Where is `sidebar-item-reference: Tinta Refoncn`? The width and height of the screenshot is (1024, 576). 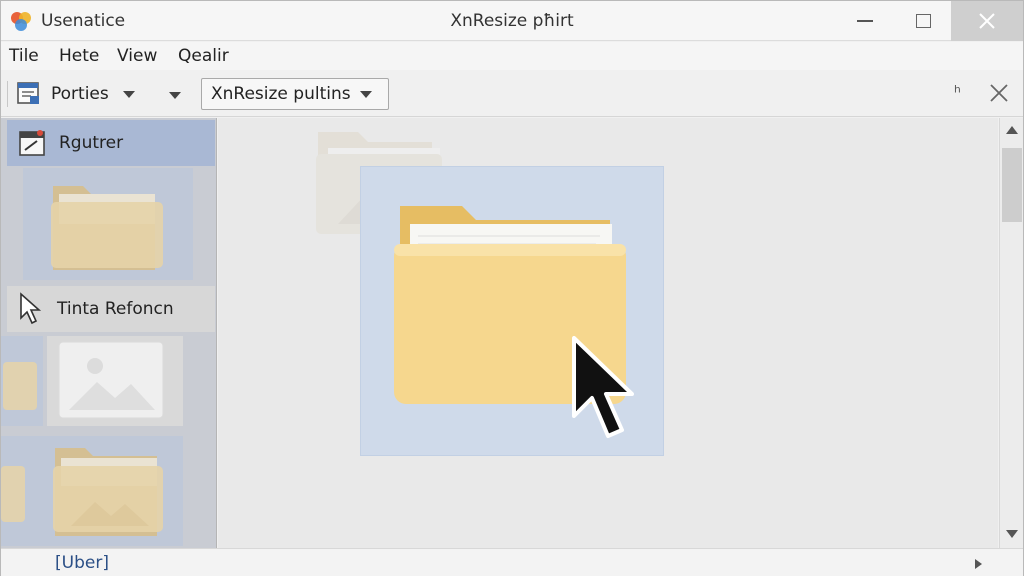
sidebar-item-reference: Tinta Refoncn is located at coordinates (111, 309).